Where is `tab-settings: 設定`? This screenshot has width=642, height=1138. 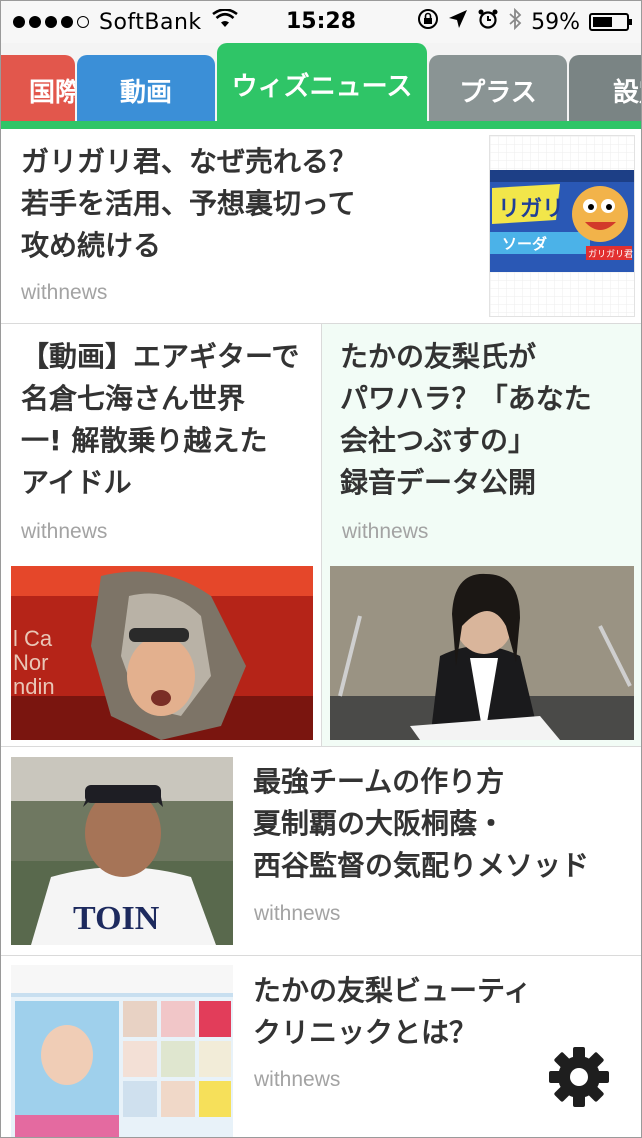
tab-settings: 設定 is located at coordinates (605, 90).